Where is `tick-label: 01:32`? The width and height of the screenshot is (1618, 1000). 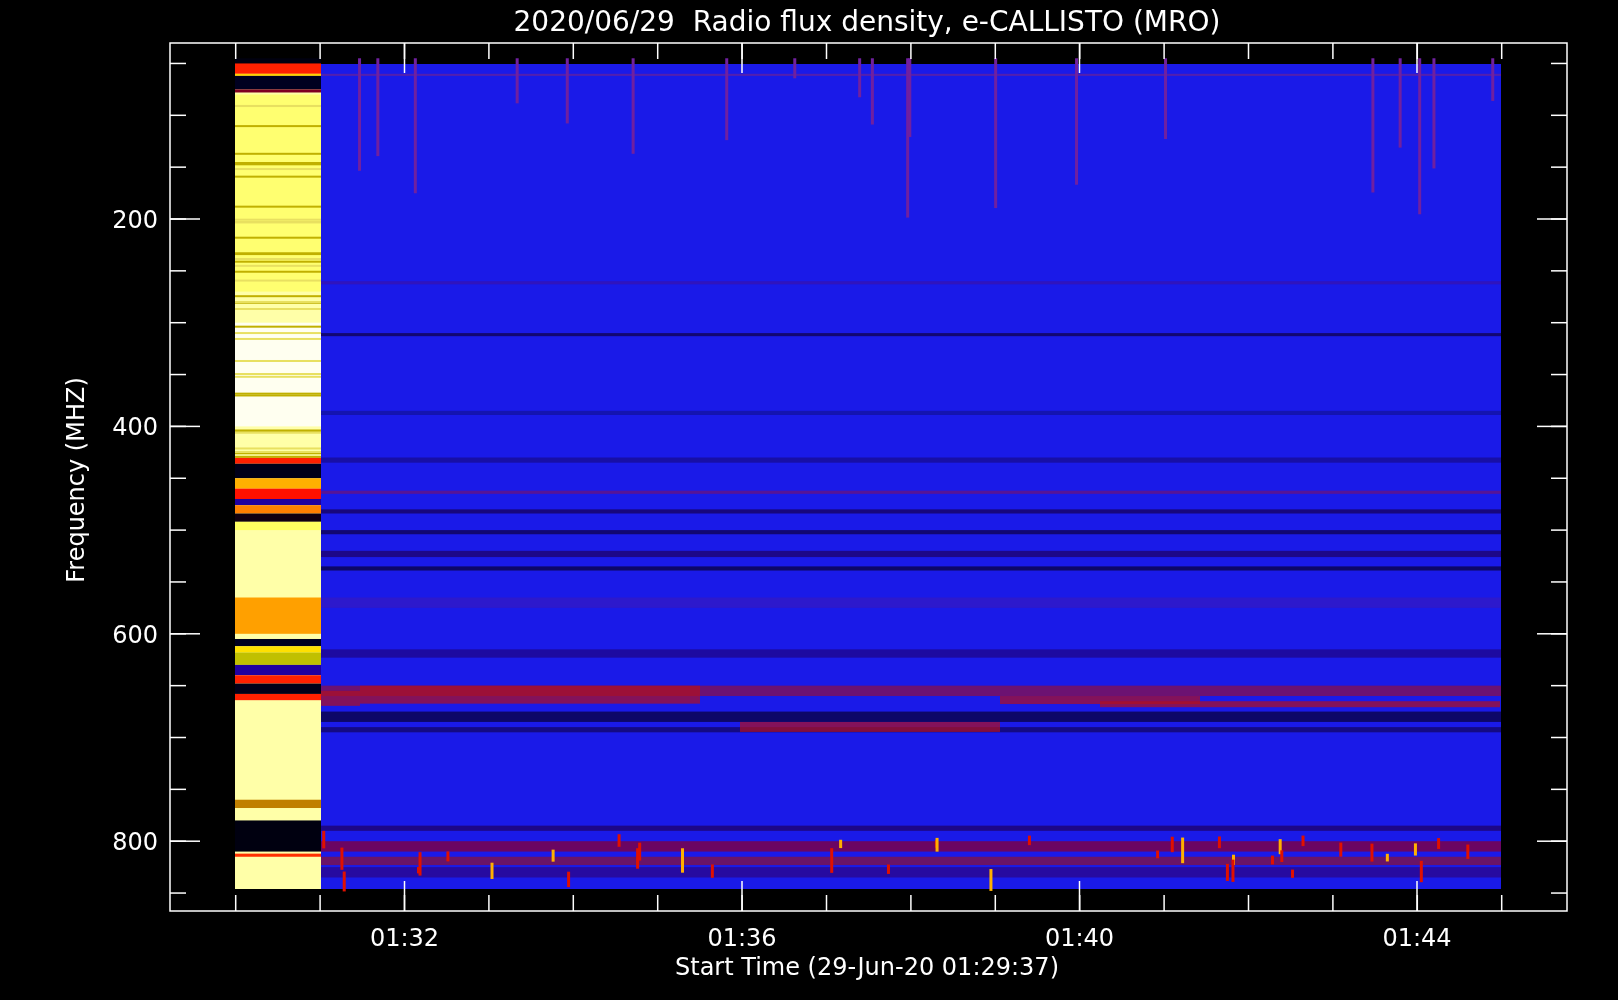 tick-label: 01:32 is located at coordinates (404, 938).